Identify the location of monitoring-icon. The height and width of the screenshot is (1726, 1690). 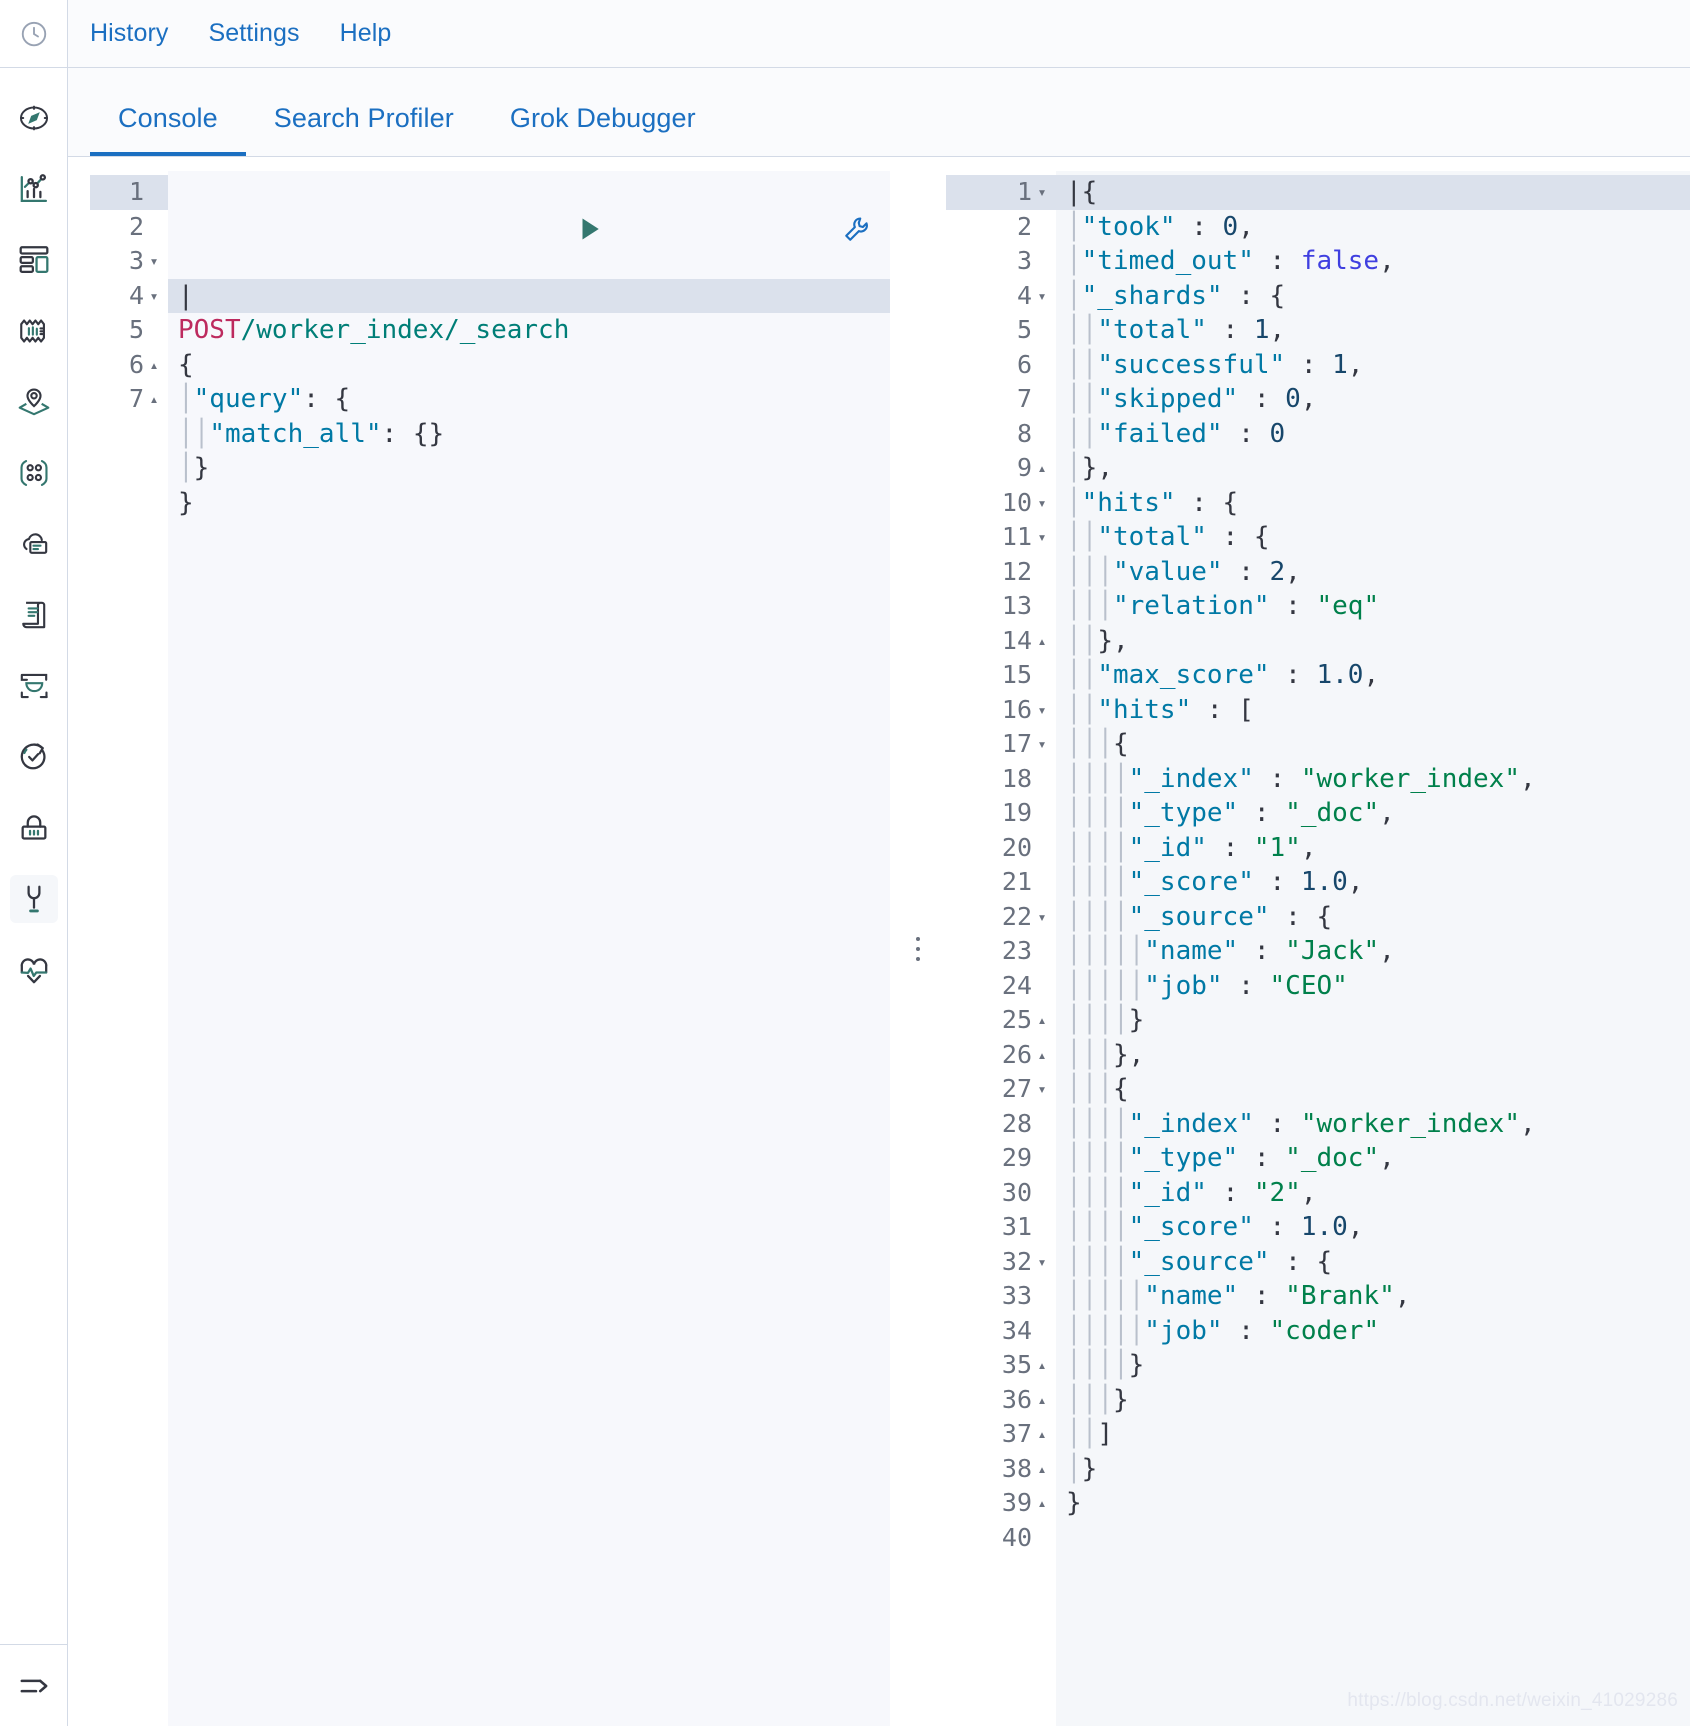
(34, 970).